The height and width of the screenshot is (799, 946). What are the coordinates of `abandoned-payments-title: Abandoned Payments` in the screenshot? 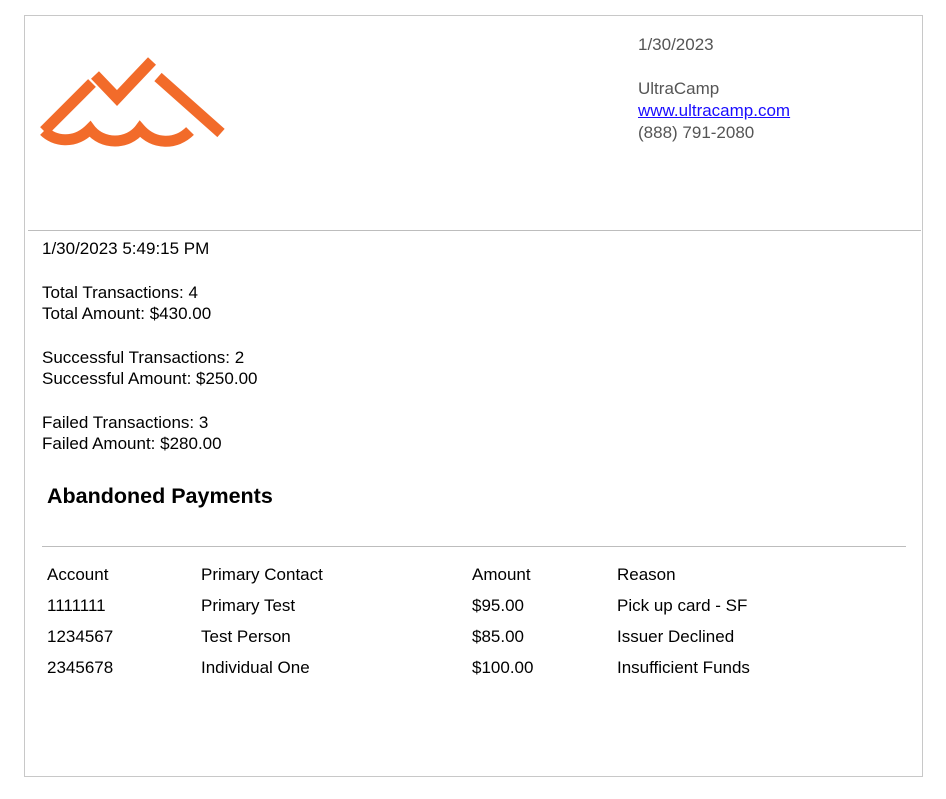 It's located at (160, 496).